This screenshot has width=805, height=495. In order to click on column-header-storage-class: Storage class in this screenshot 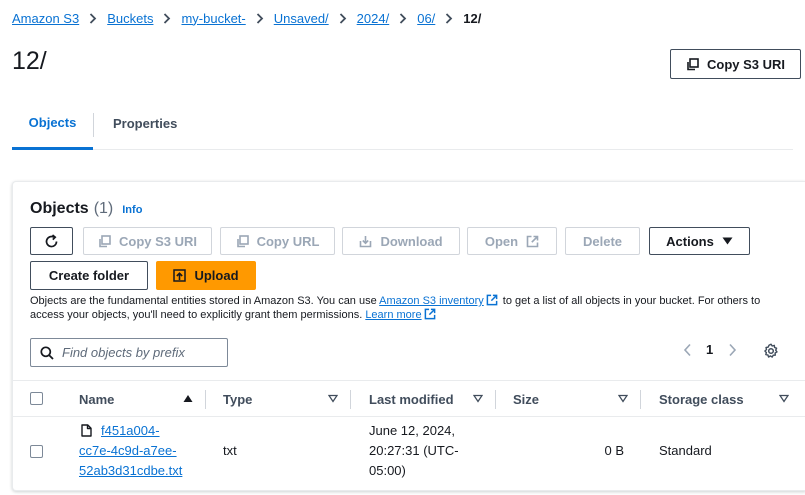, I will do `click(701, 399)`.